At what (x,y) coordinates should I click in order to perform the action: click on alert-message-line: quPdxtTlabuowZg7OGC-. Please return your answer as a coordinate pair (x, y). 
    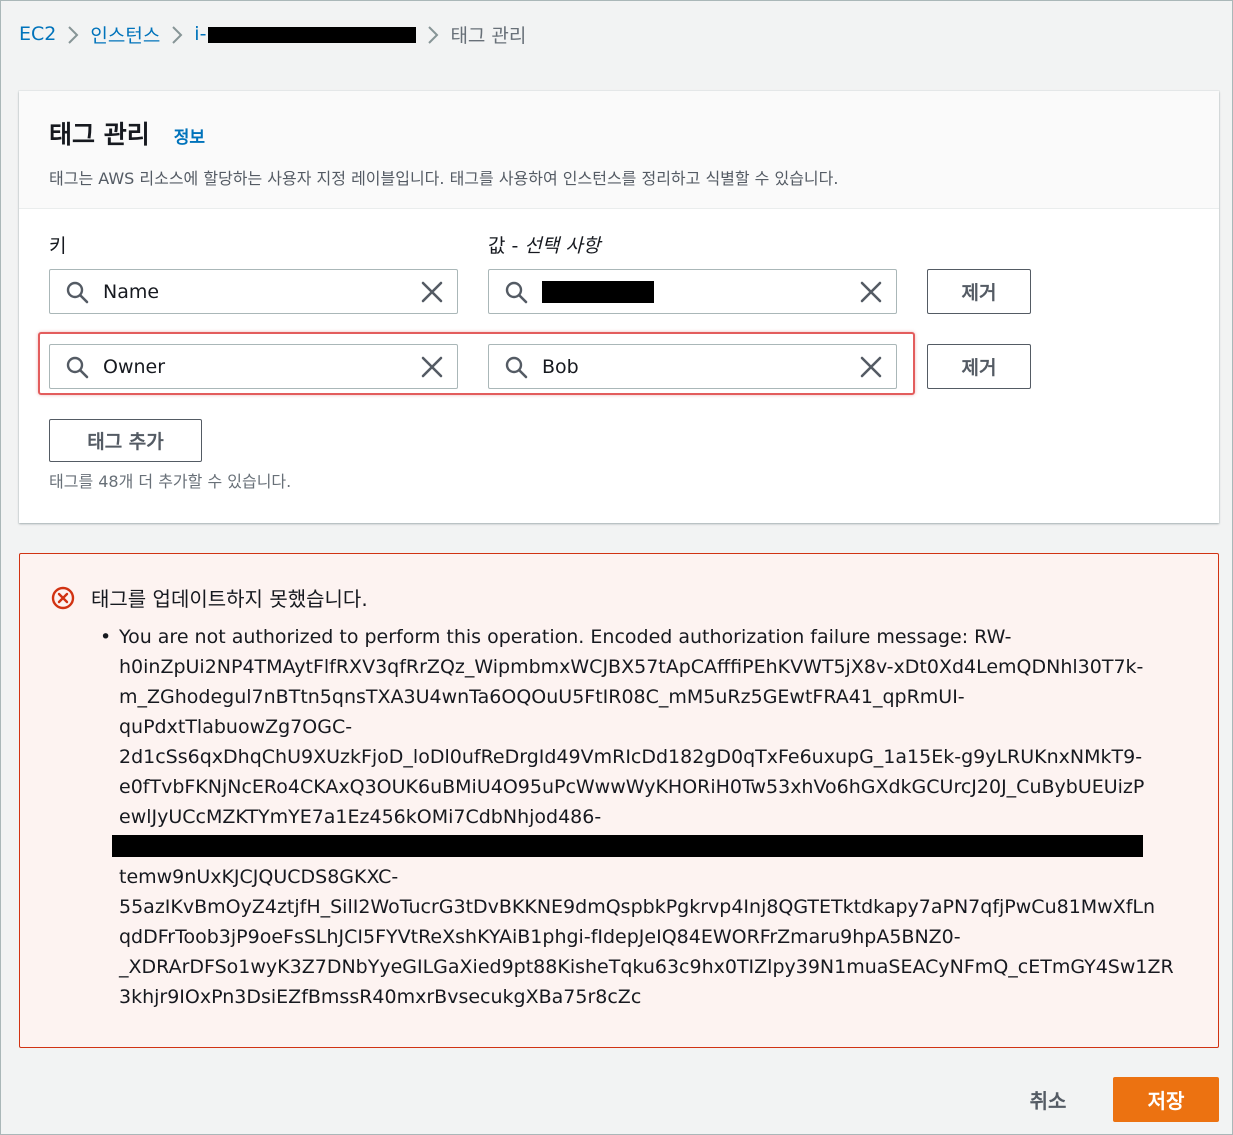
    Looking at the image, I should click on (236, 727).